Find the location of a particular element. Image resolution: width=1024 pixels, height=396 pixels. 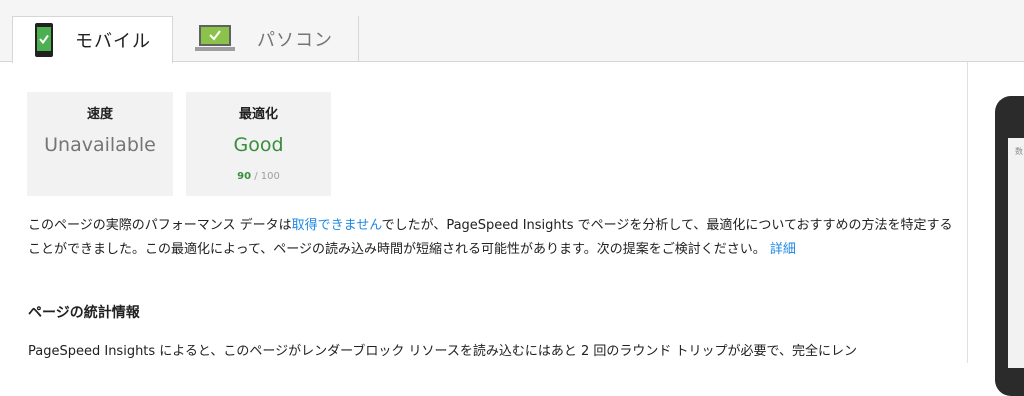

optimization-score: 90 / 100 is located at coordinates (258, 176).